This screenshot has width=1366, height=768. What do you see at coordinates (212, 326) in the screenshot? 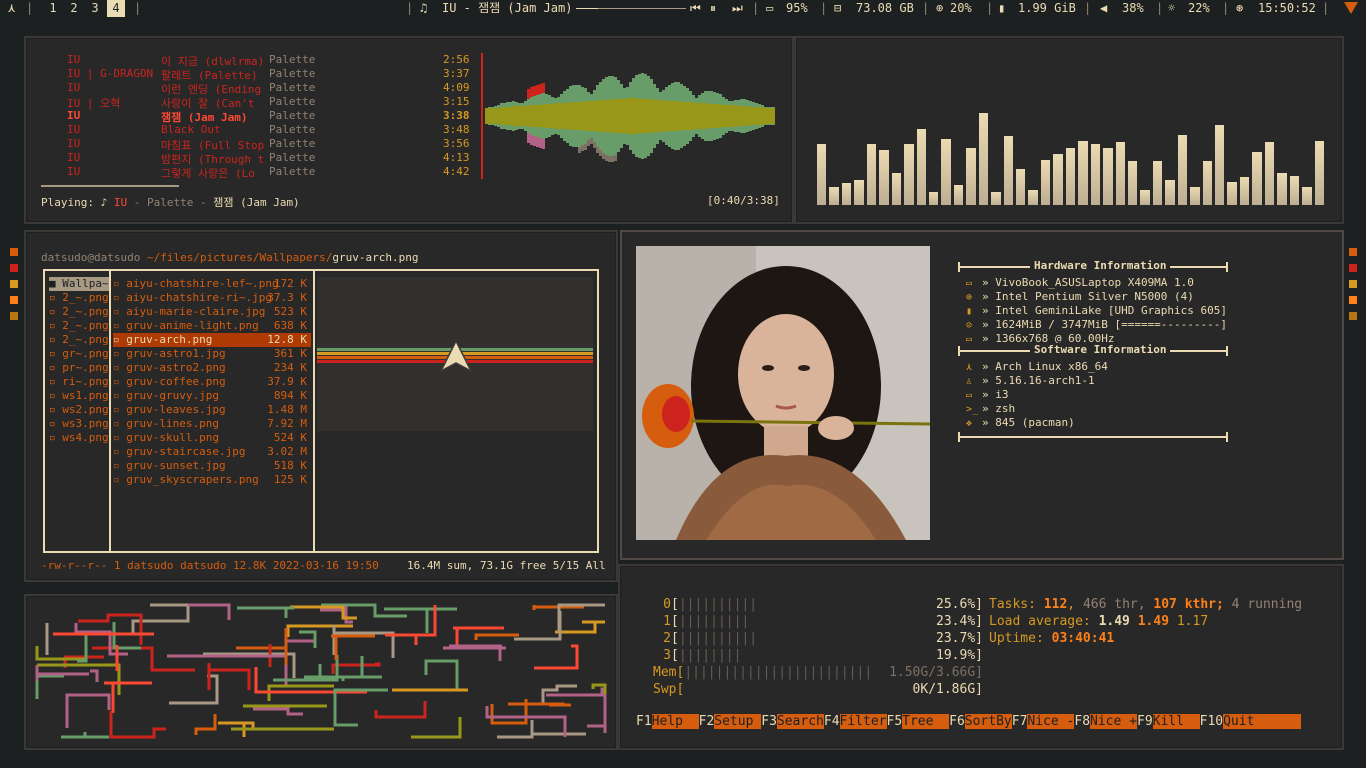
I see `file-row: ▫ gruv-anime-light.png 638 K` at bounding box center [212, 326].